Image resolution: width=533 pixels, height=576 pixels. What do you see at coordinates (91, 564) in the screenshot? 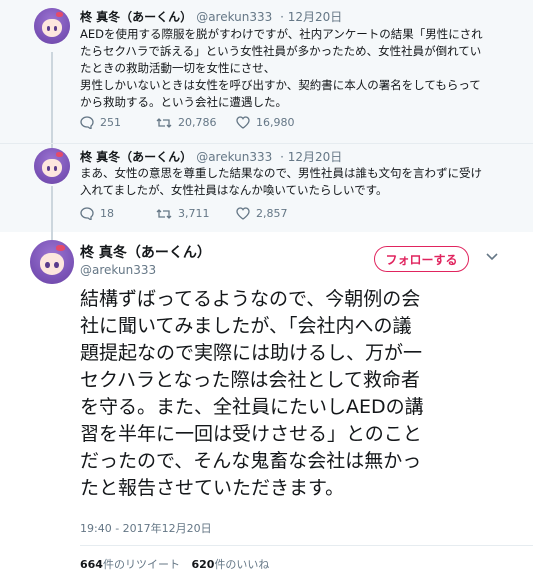
I see `retweet-stat-count: 664` at bounding box center [91, 564].